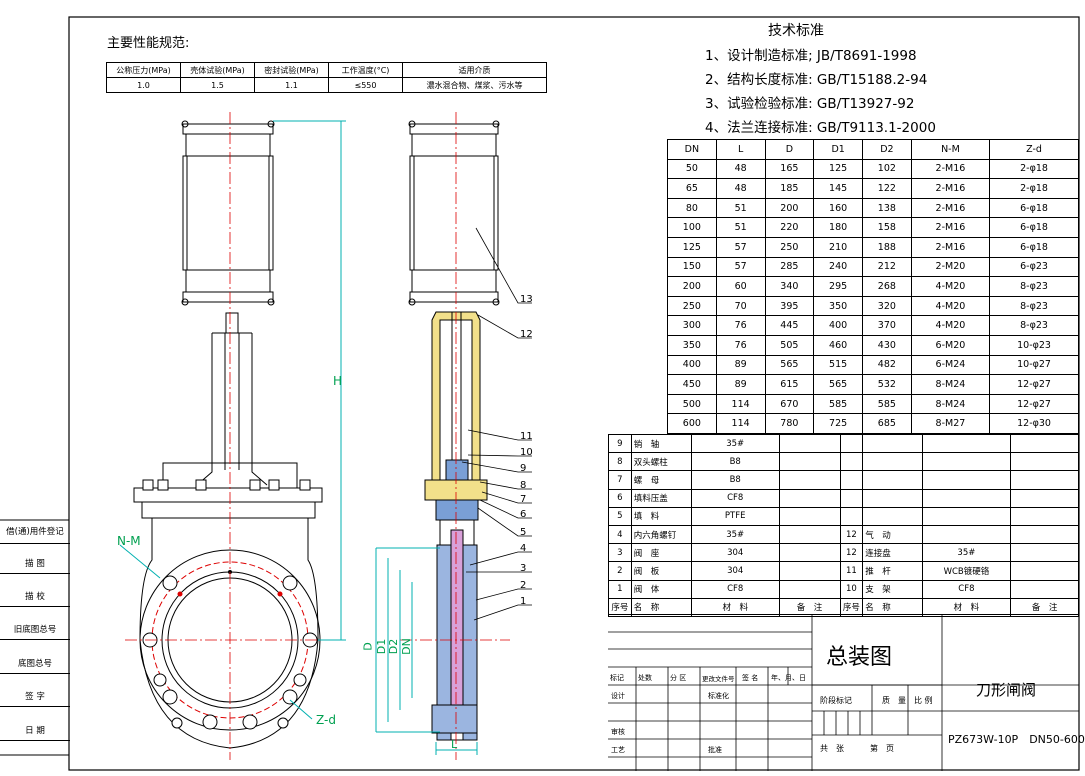 The height and width of the screenshot is (776, 1085). I want to click on parts-cell: 推 杆, so click(892, 571).